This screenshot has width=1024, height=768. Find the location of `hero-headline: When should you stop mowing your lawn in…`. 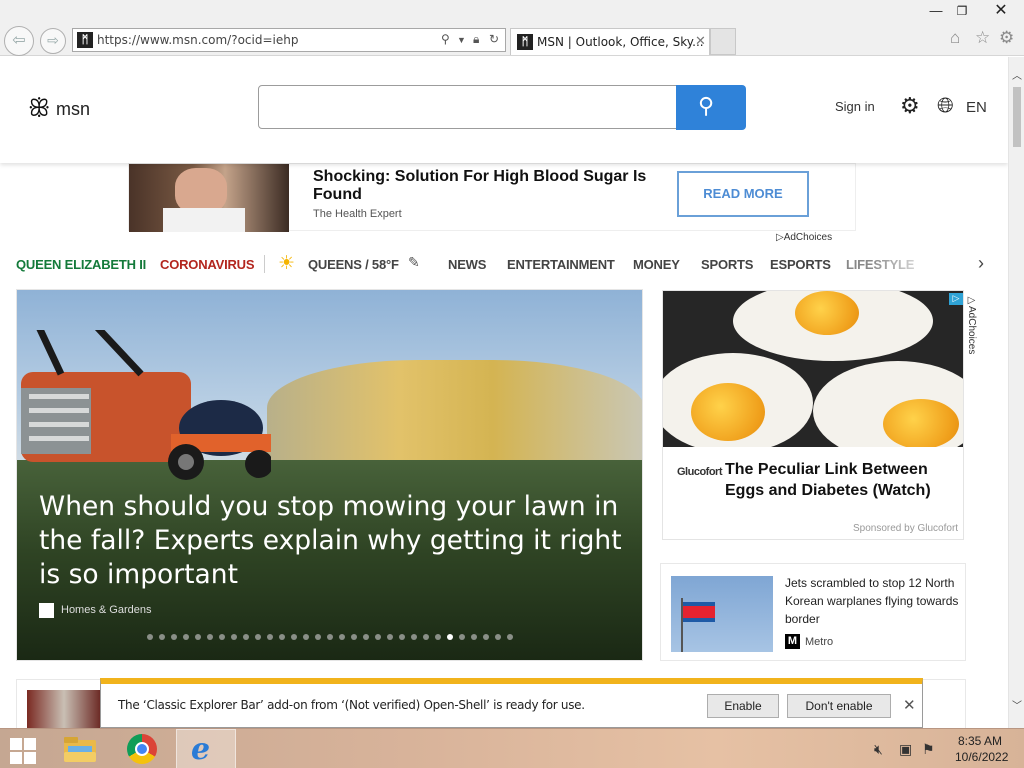

hero-headline: When should you stop mowing your lawn in… is located at coordinates (331, 541).